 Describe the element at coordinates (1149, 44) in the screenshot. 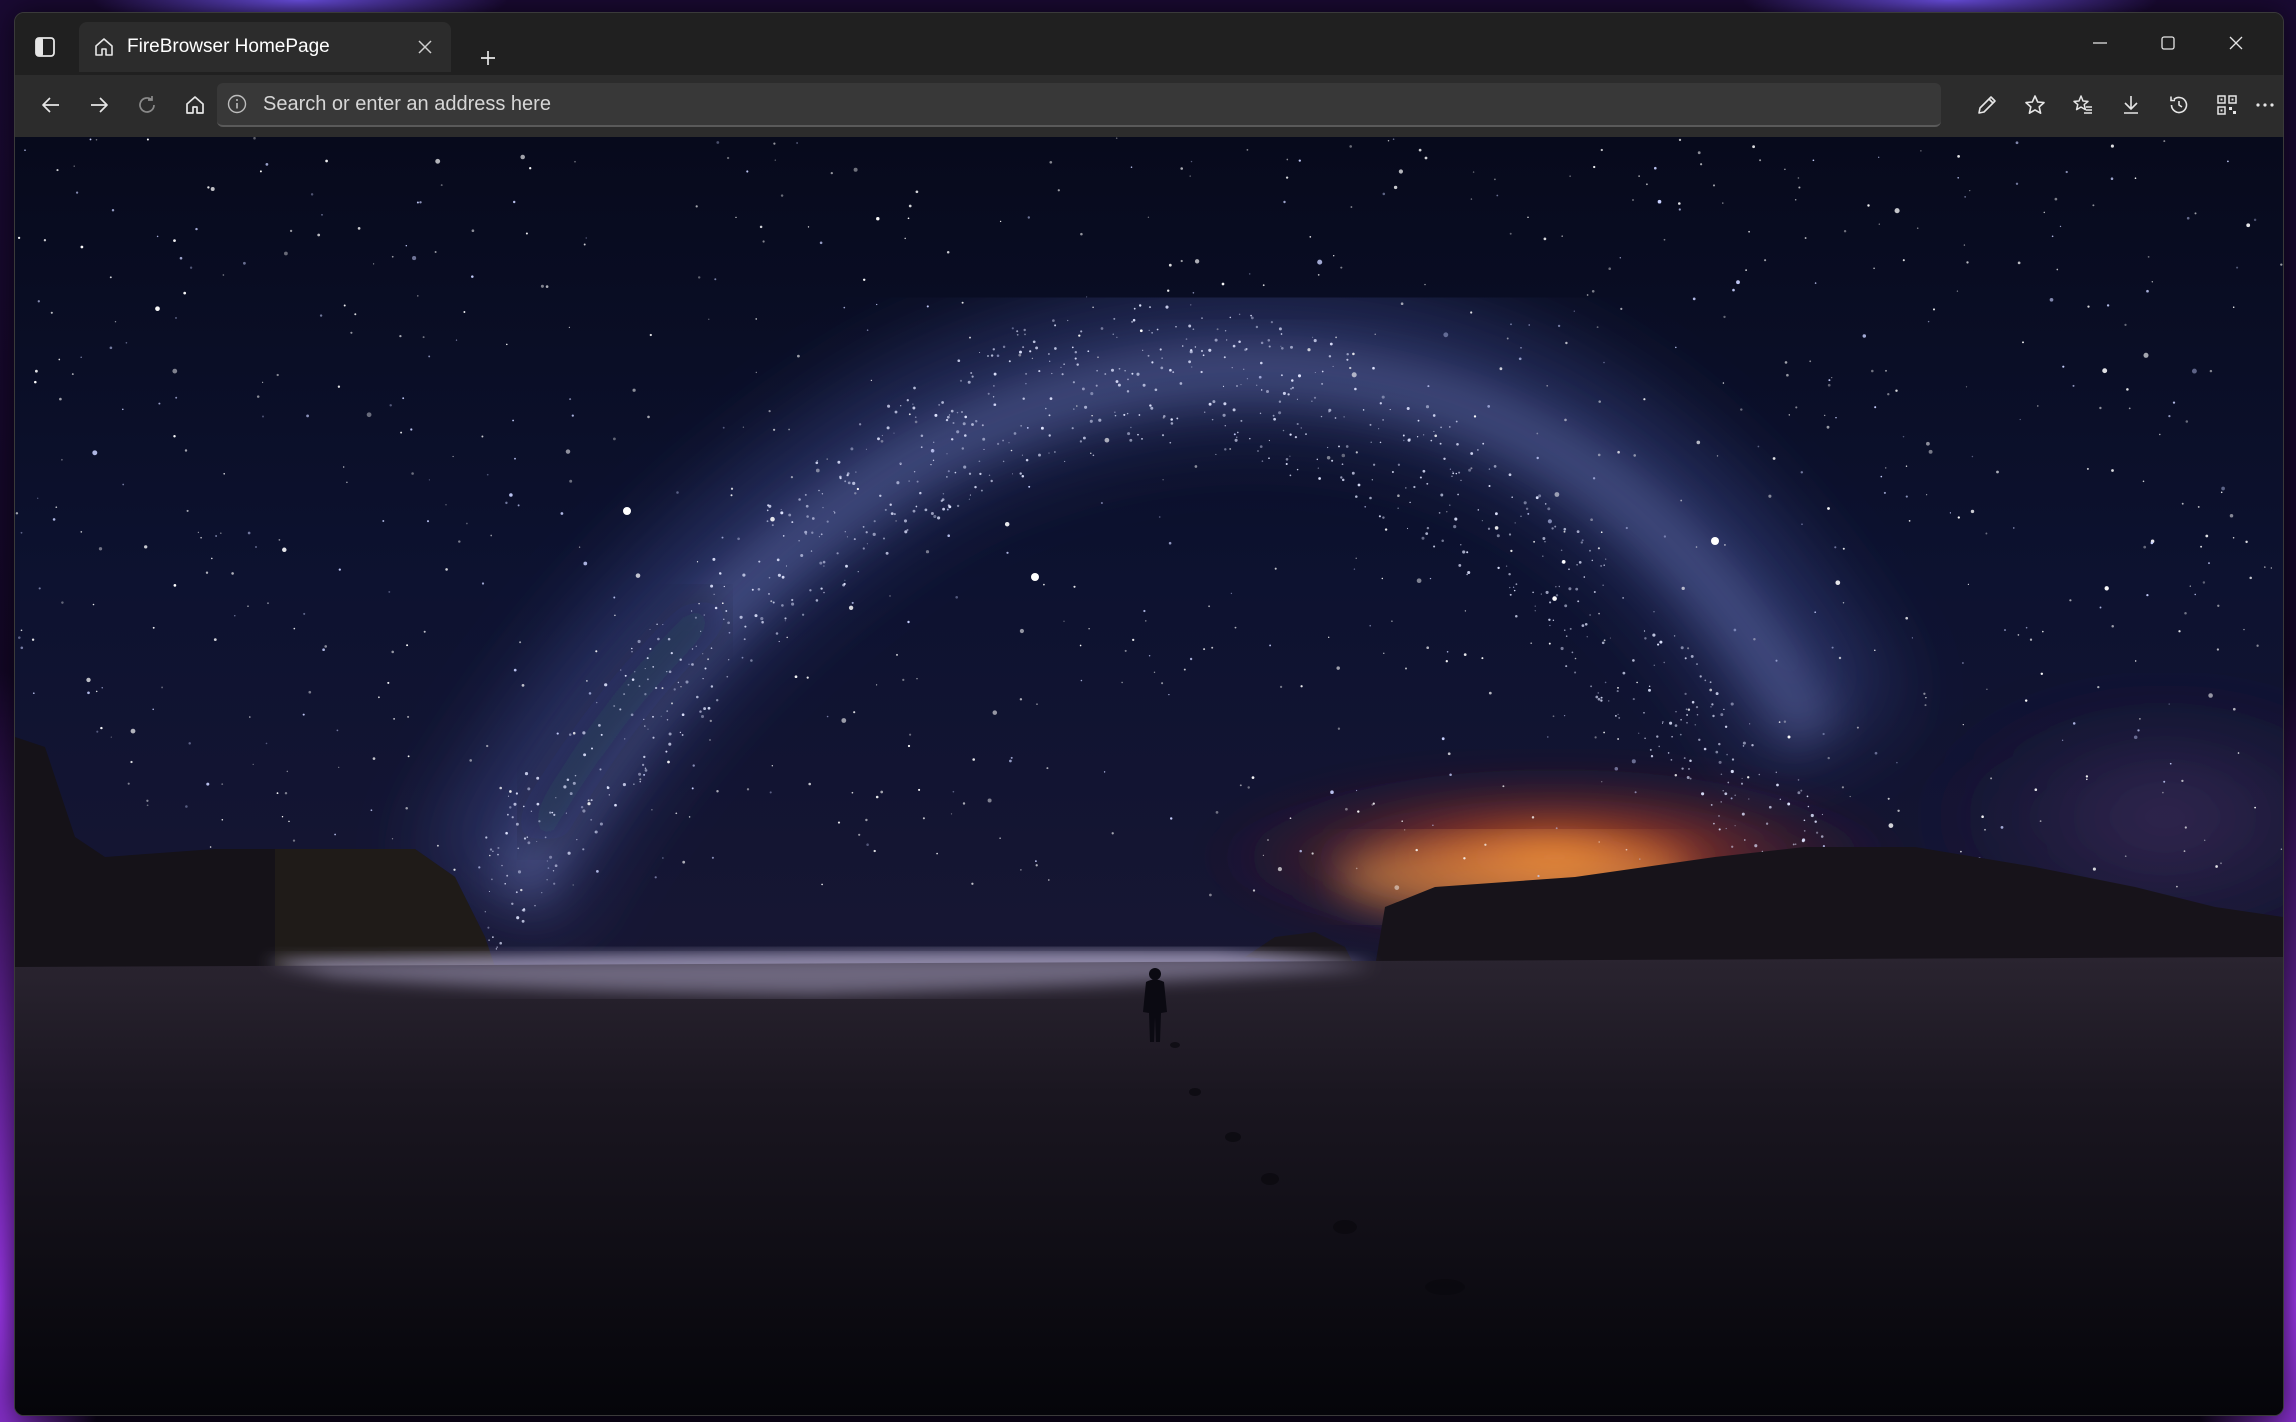

I see `title-bar: FireBrowser HomePage` at that location.